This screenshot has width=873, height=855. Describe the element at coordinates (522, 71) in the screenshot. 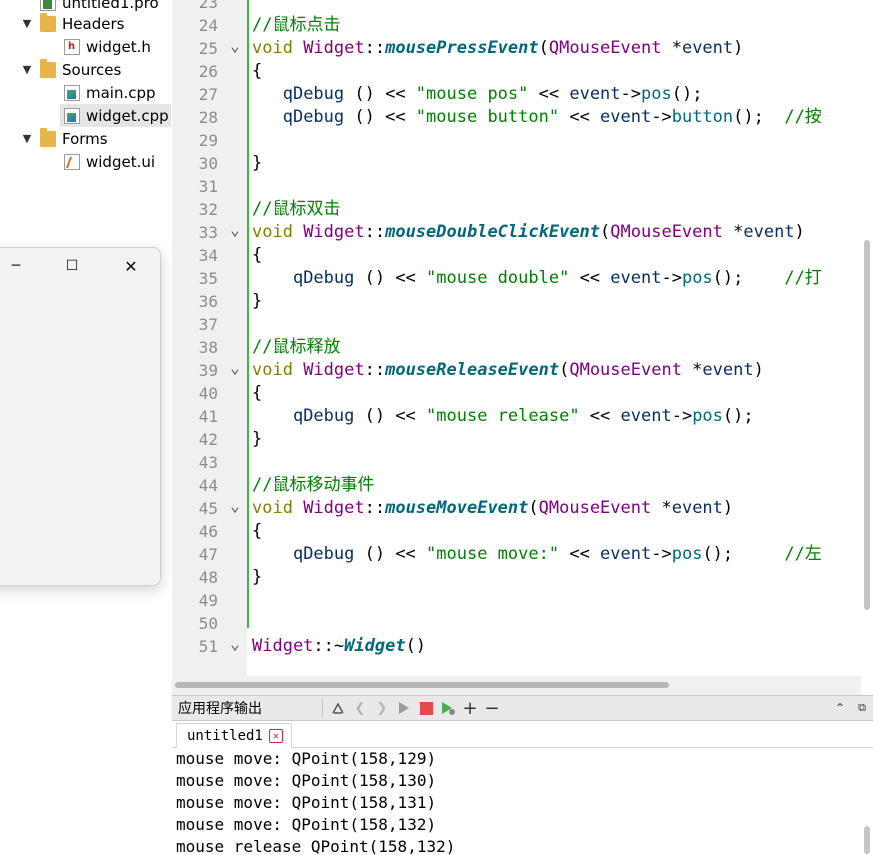

I see `code-line: 26 {` at that location.